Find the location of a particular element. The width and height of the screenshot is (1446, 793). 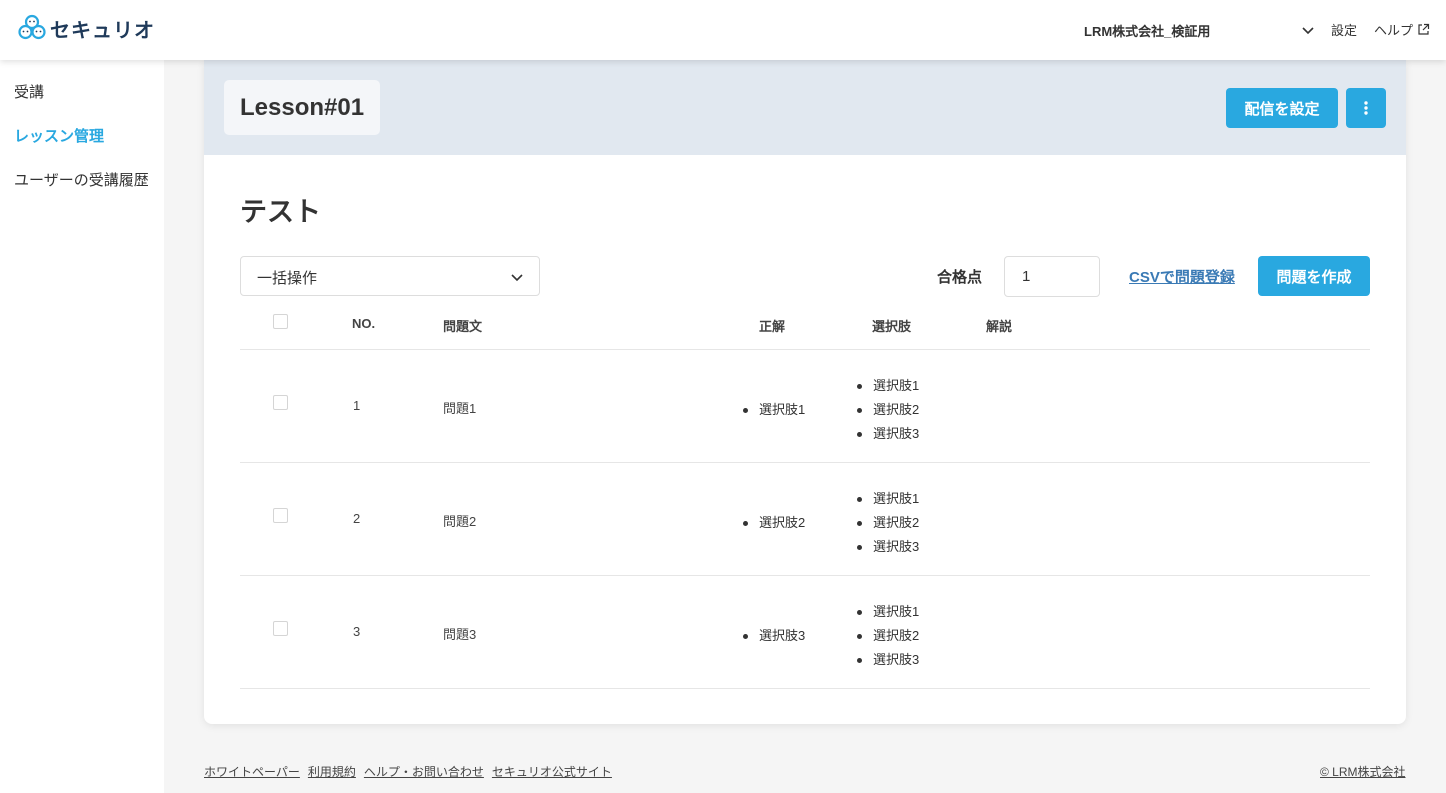

footer-link-official-site: セキュリオ公式サイト is located at coordinates (552, 771).